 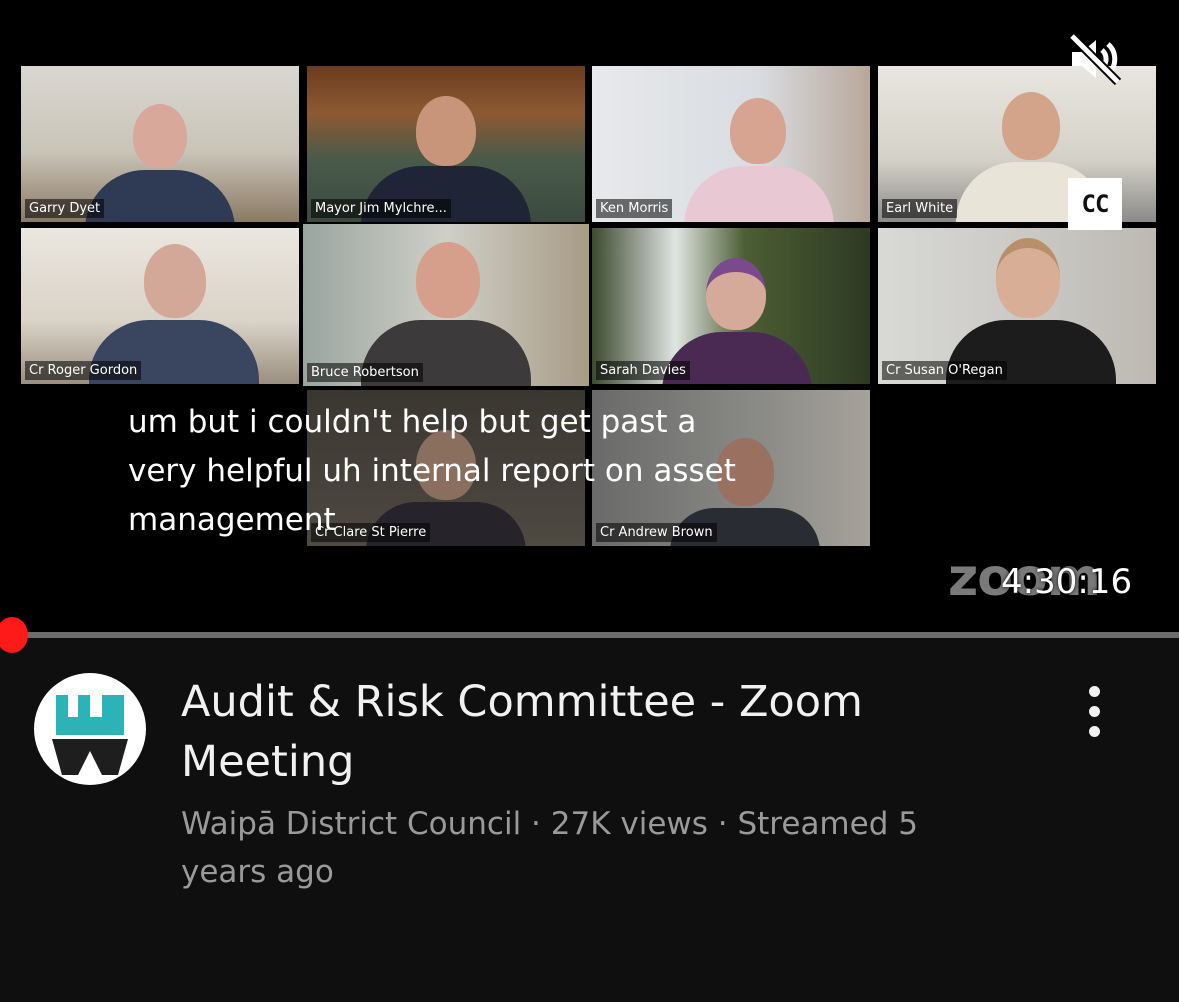 What do you see at coordinates (160, 306) in the screenshot?
I see `participant-tile: Cr Roger Gordon` at bounding box center [160, 306].